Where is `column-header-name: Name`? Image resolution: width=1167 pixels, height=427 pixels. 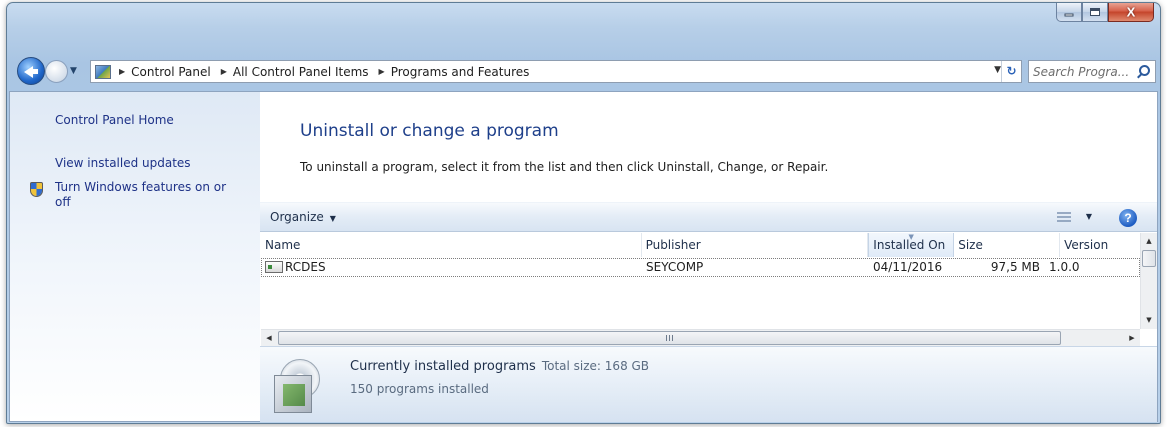 column-header-name: Name is located at coordinates (451, 245).